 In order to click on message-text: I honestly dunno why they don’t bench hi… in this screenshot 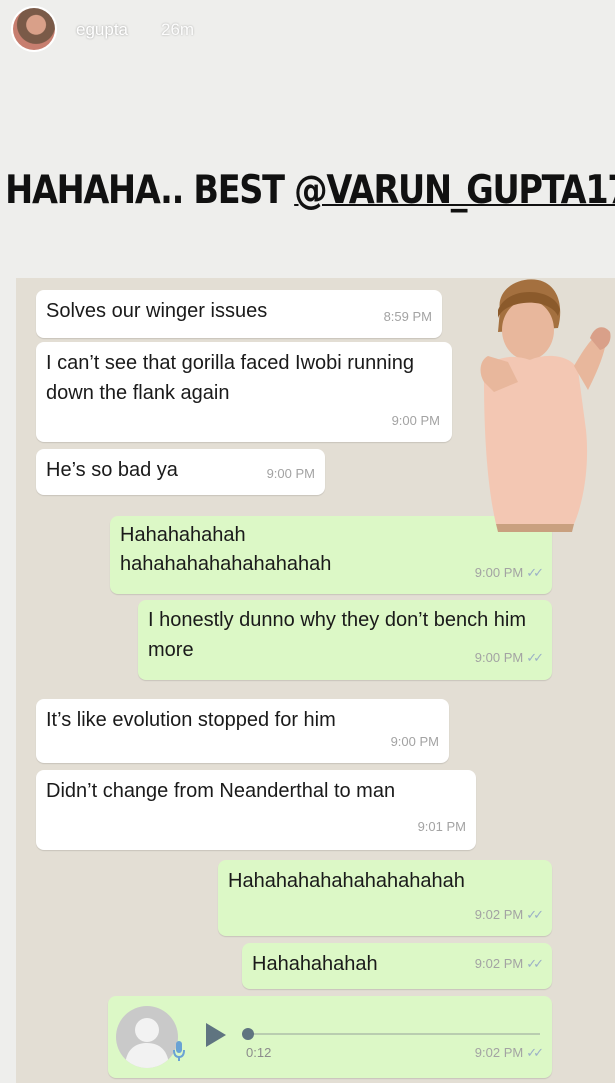, I will do `click(337, 635)`.